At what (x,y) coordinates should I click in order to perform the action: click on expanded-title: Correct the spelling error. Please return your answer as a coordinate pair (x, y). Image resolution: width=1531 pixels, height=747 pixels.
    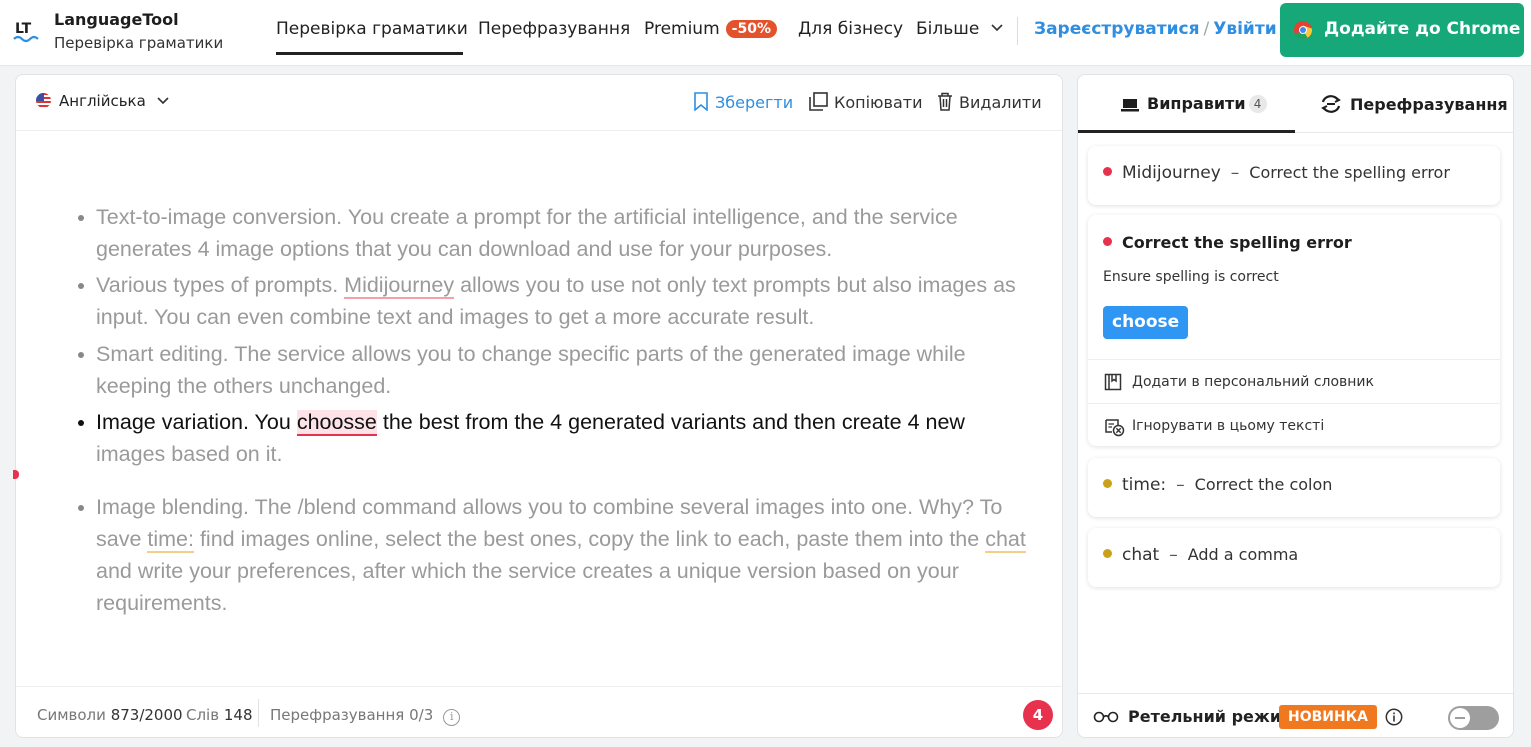
    Looking at the image, I should click on (1227, 242).